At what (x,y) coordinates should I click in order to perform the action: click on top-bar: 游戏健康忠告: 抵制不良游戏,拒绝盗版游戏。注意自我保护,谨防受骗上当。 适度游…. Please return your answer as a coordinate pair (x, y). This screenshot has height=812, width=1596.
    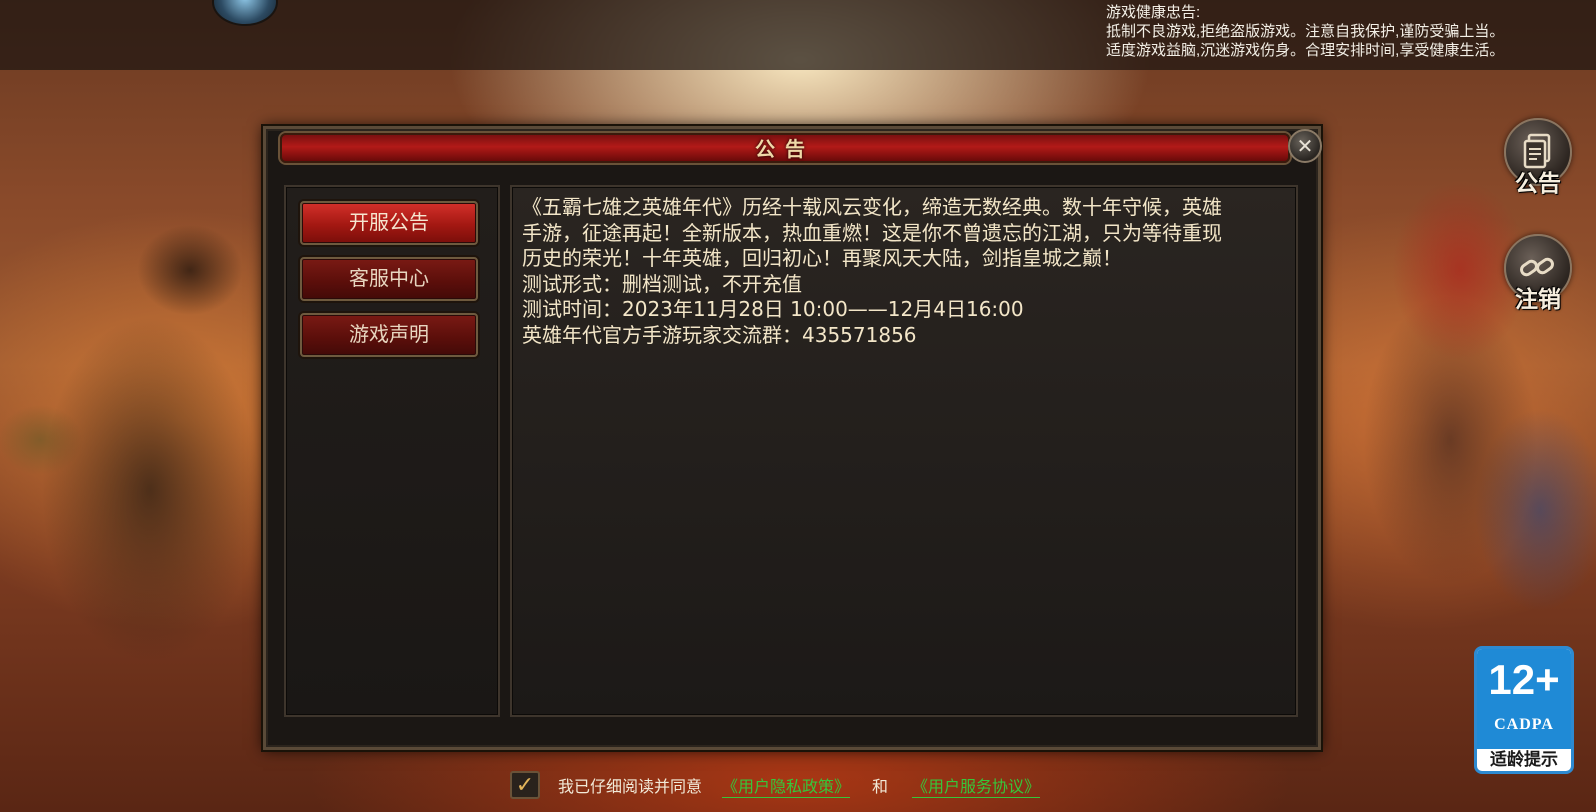
    Looking at the image, I should click on (798, 35).